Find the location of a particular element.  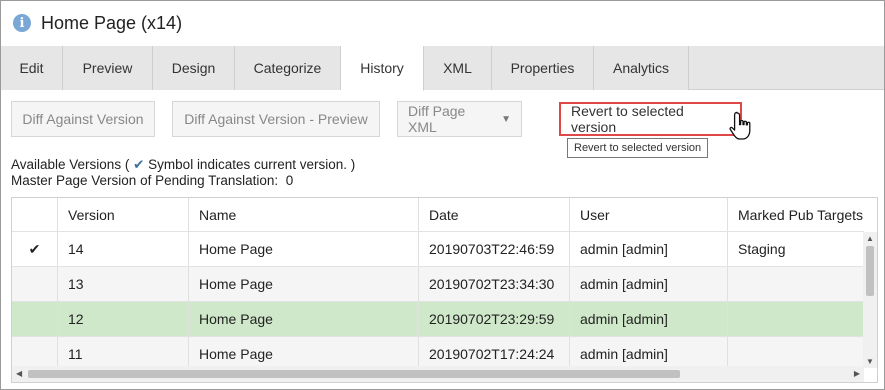

tab-analytics: Analytics is located at coordinates (641, 68).